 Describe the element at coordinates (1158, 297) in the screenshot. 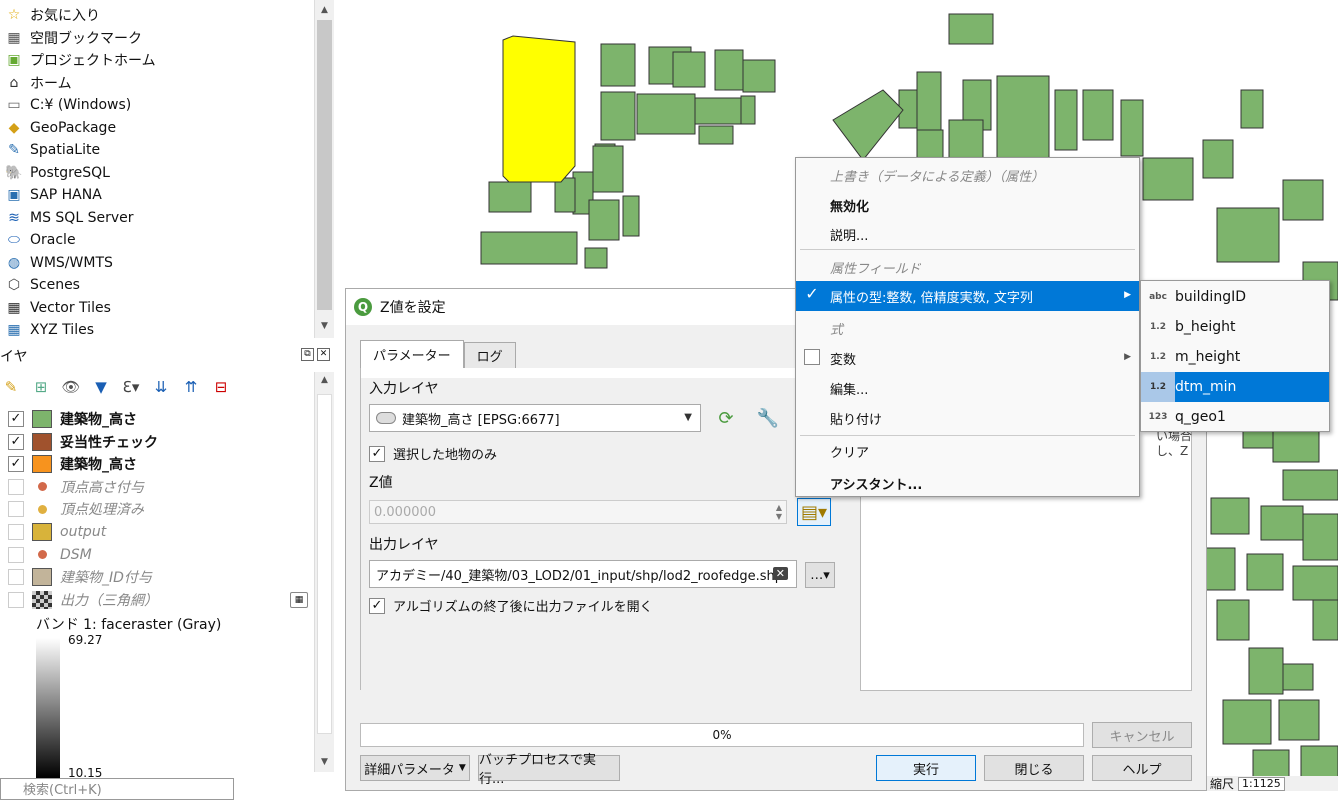

I see `field-type-icon: abc` at that location.